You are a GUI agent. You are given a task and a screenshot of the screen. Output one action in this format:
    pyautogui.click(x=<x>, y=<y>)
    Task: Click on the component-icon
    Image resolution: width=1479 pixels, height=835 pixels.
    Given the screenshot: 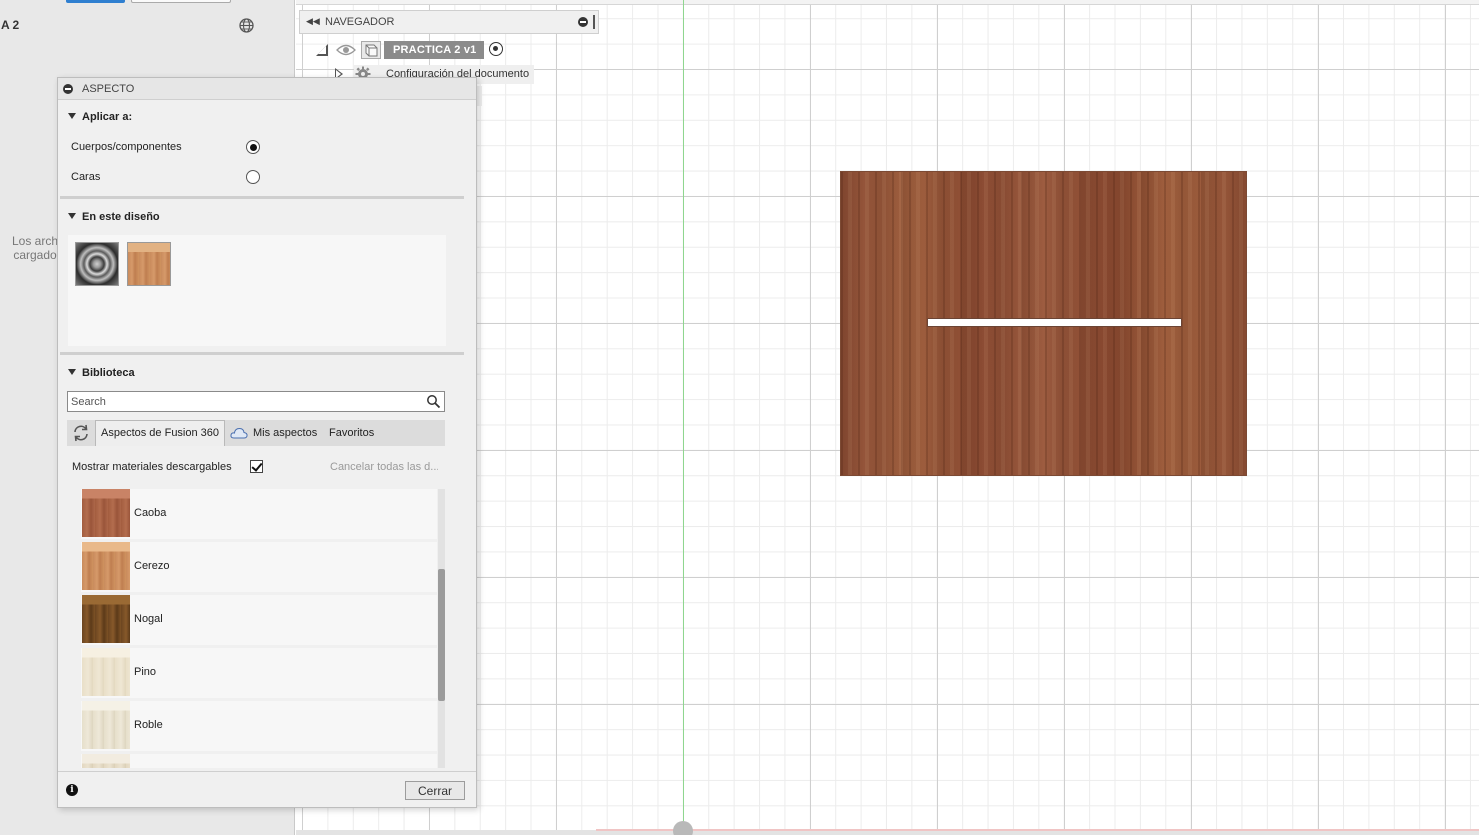 What is the action you would take?
    pyautogui.click(x=371, y=50)
    